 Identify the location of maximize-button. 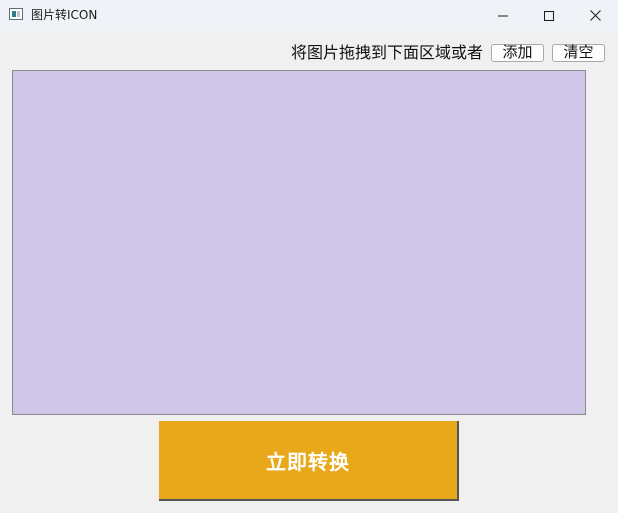
(549, 15).